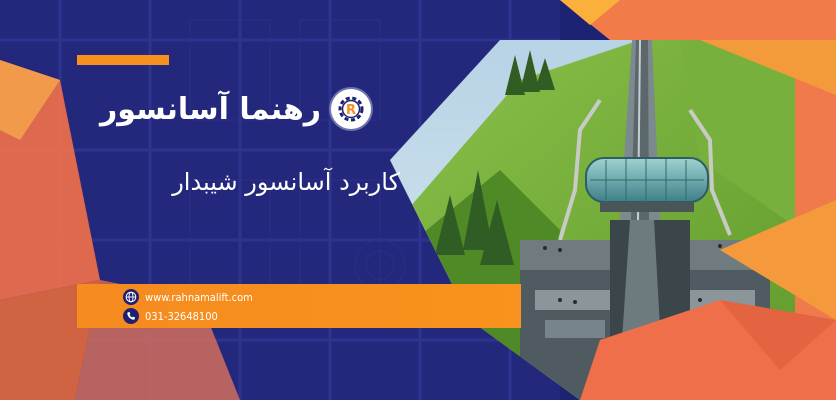 This screenshot has width=836, height=400. What do you see at coordinates (211, 109) in the screenshot?
I see `brand-name: رهنما آسانسور` at bounding box center [211, 109].